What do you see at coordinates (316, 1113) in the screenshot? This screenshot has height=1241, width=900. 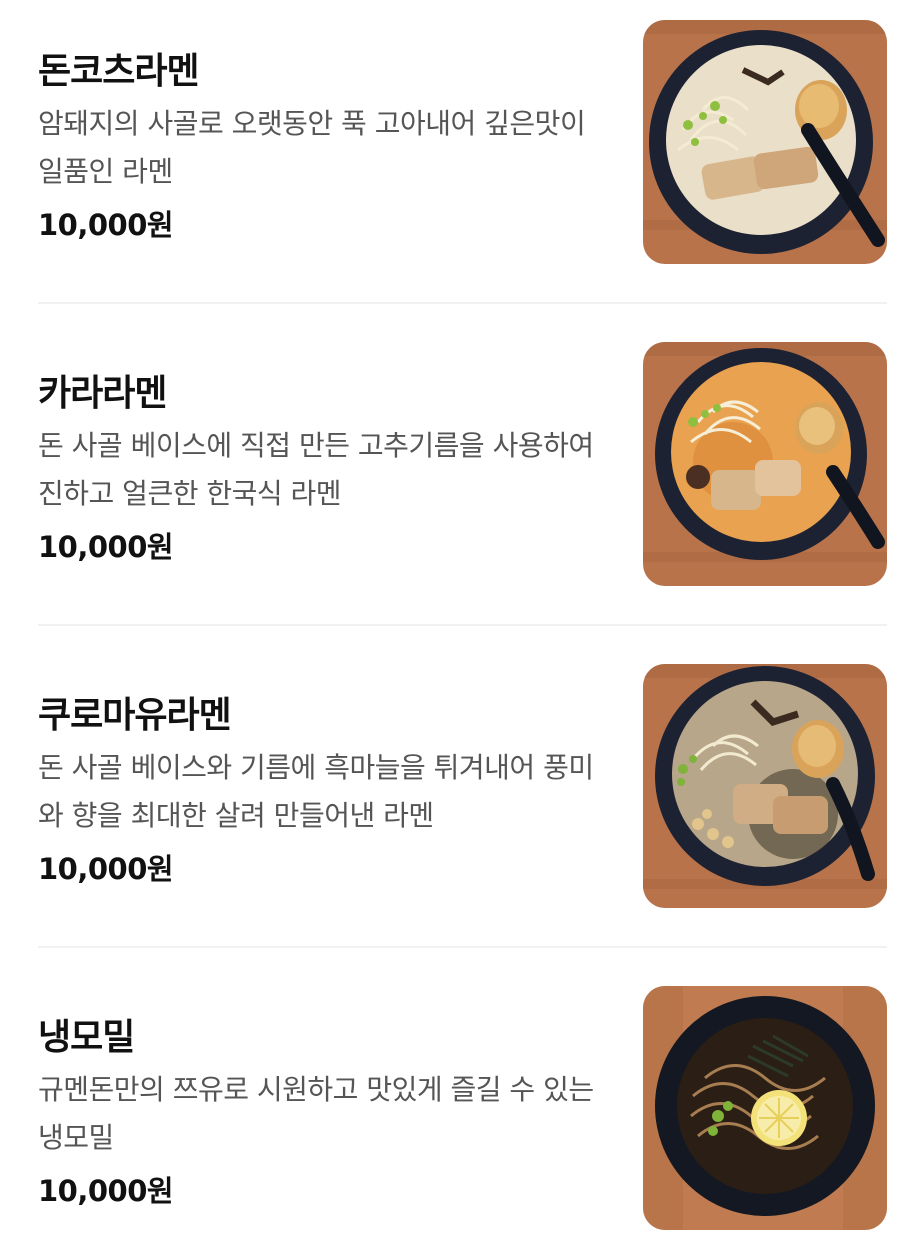 I see `menu-item-description: 규멘돈만의 쯔유로 시원하고 맛있게 즐길 수 있는 냉모밀` at bounding box center [316, 1113].